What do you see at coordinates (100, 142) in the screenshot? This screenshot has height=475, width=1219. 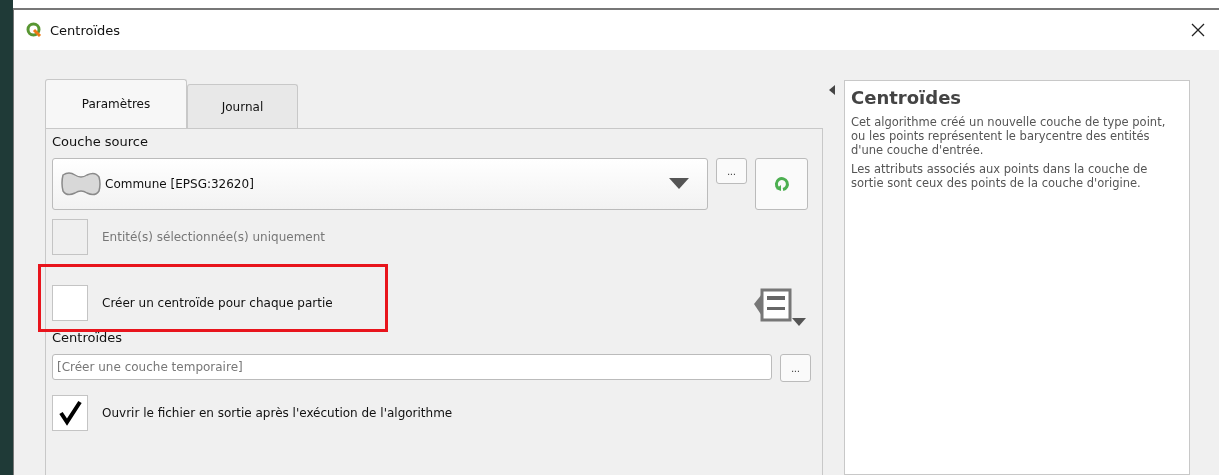 I see `field-label: Couche source` at bounding box center [100, 142].